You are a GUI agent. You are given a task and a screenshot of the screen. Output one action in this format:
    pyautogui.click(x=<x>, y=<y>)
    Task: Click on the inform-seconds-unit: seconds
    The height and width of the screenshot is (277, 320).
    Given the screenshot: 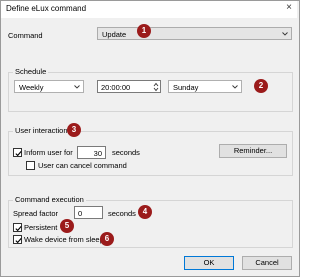 What is the action you would take?
    pyautogui.click(x=126, y=152)
    